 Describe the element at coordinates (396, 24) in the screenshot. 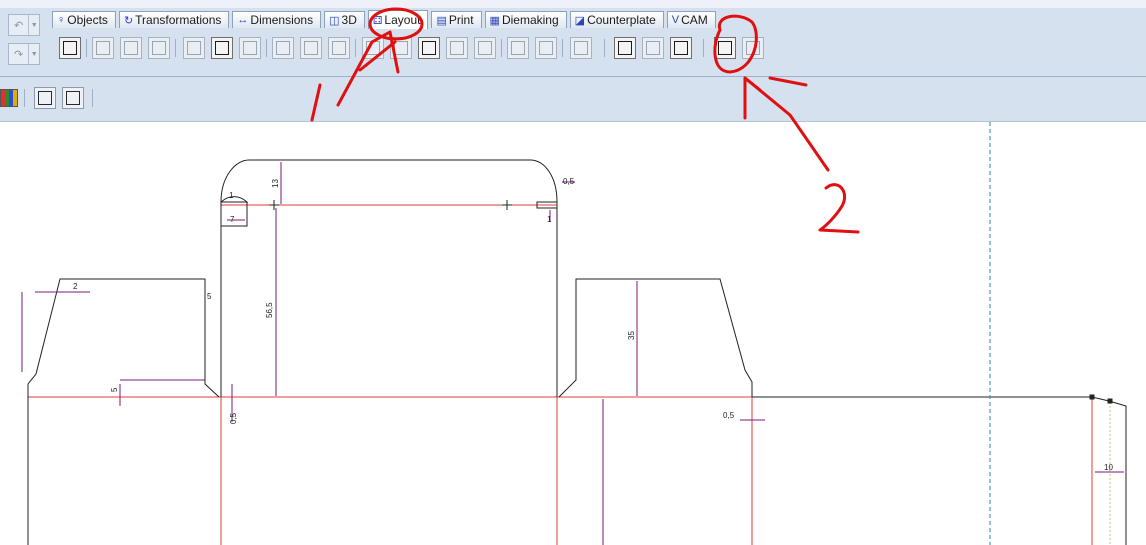

I see `highlight-circle-layout` at that location.